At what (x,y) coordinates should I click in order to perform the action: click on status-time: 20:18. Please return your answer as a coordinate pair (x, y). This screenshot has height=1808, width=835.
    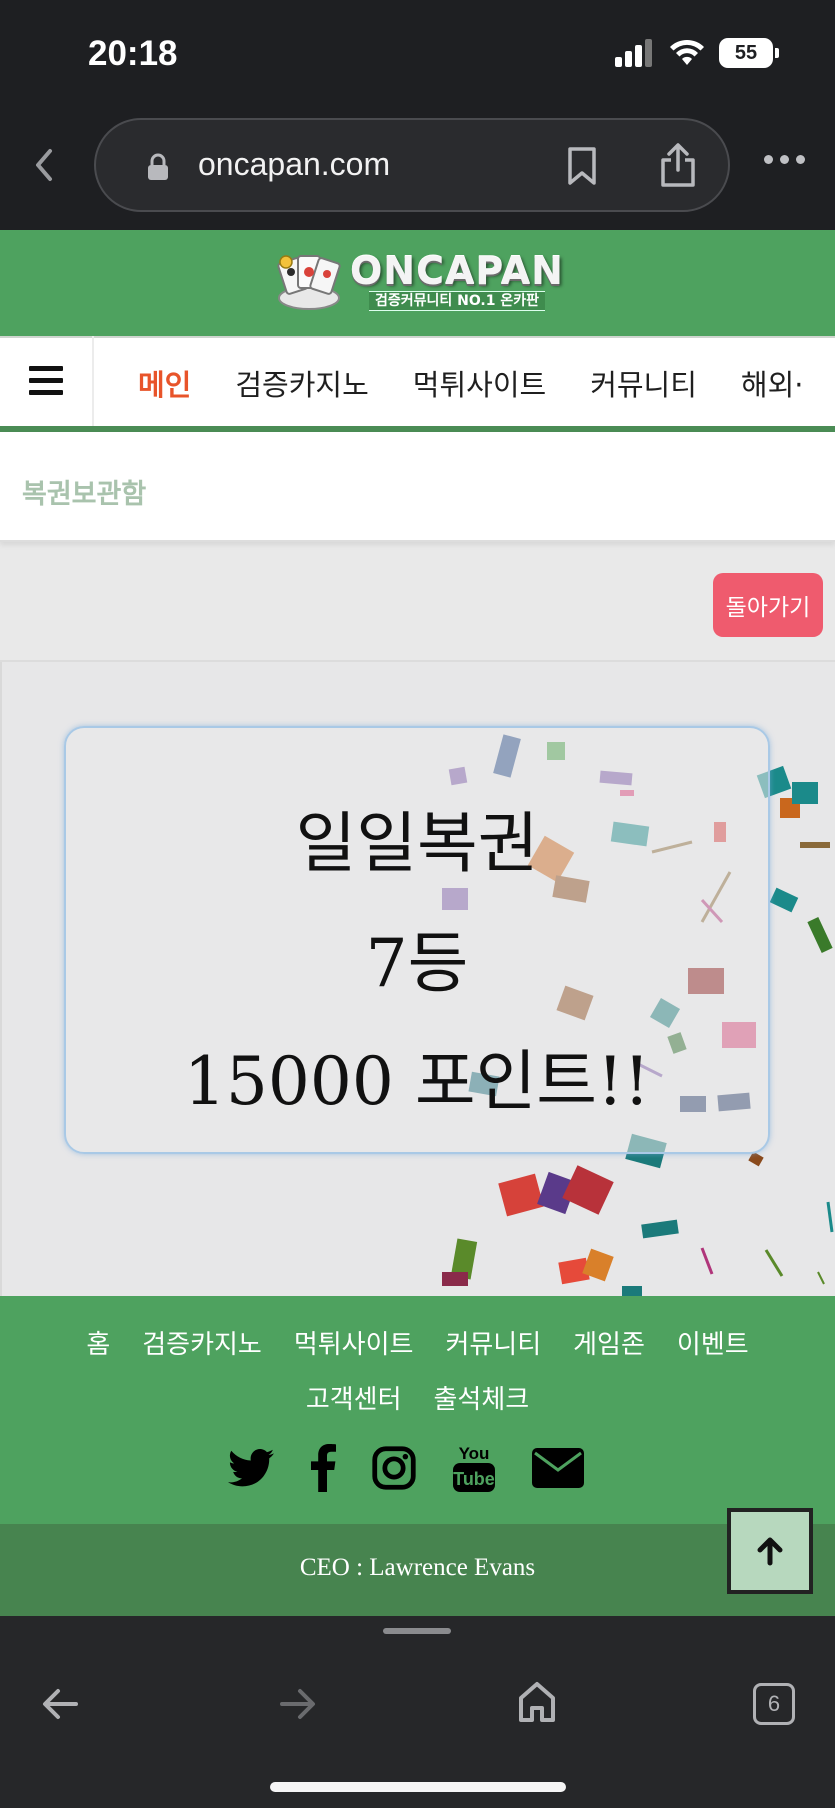
    Looking at the image, I should click on (133, 53).